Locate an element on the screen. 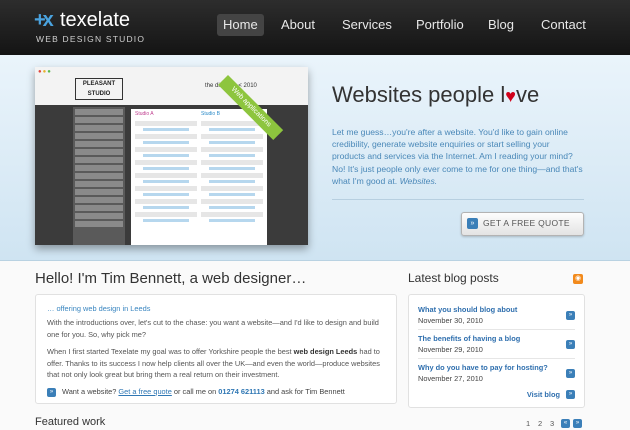 The height and width of the screenshot is (430, 630). nav-blog: Blog is located at coordinates (501, 25).